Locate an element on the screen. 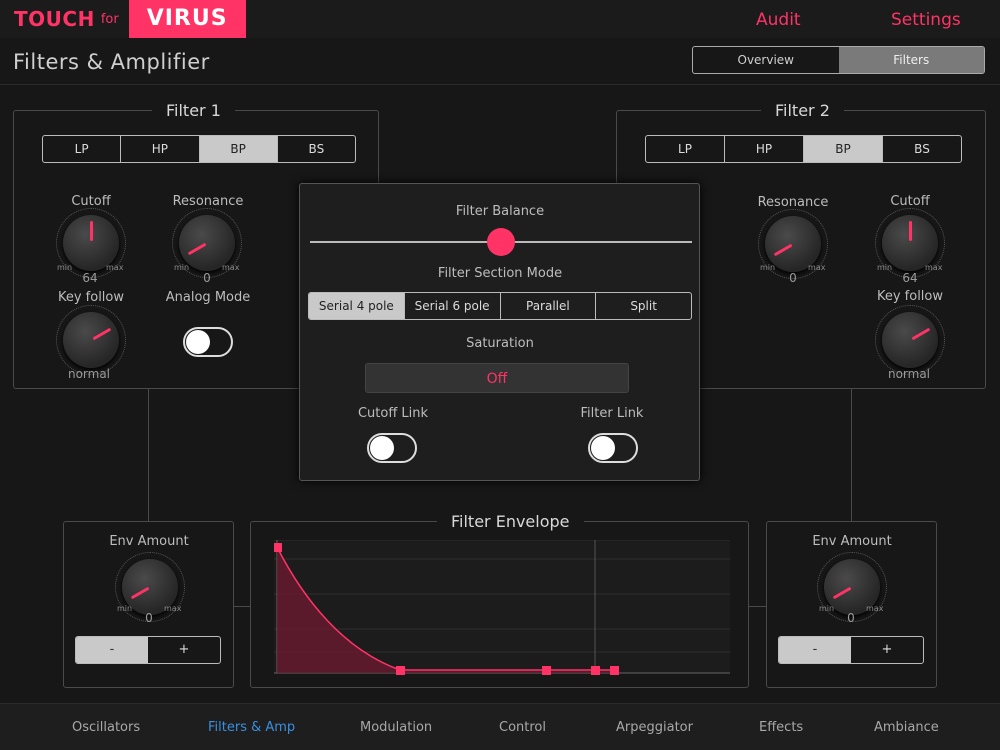 This screenshot has width=1000, height=750. connector-env-right is located at coordinates (757, 606).